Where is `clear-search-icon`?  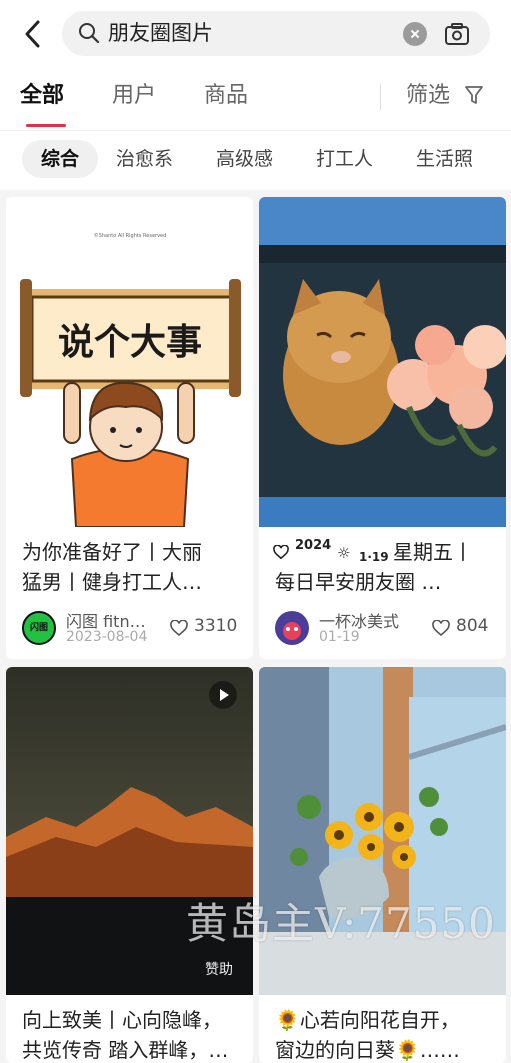
clear-search-icon is located at coordinates (415, 34).